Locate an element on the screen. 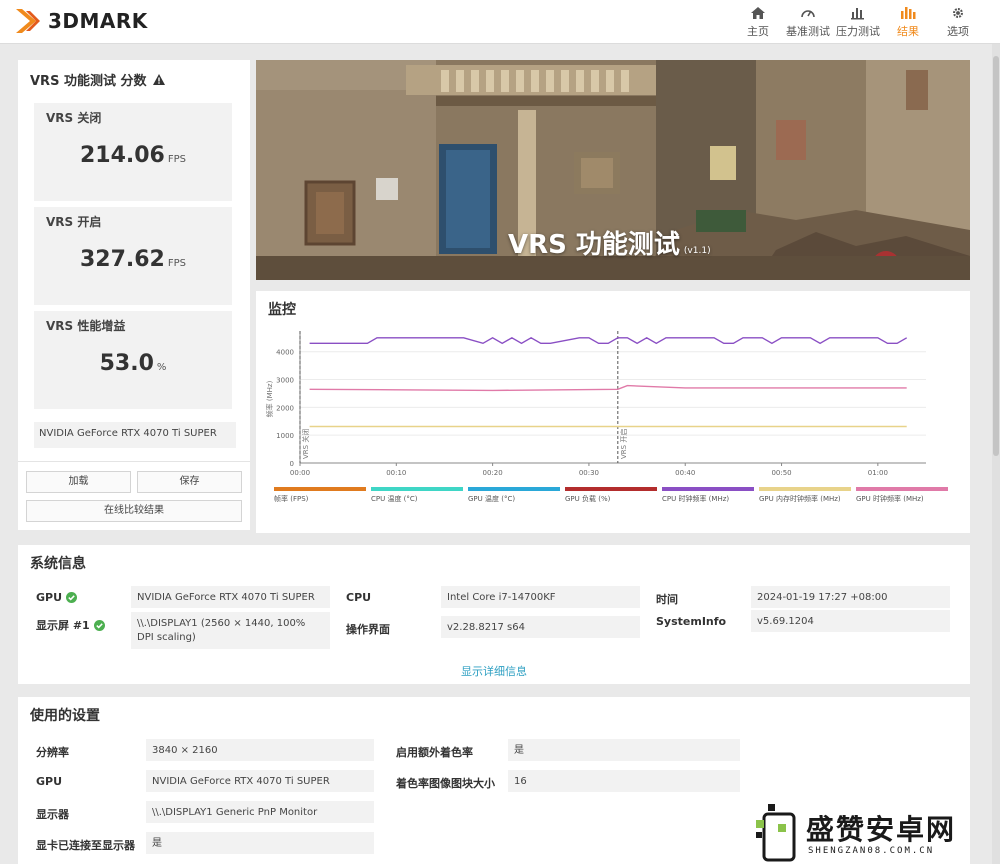 The width and height of the screenshot is (1000, 864). vrs-on-label: VRS 开启 is located at coordinates (74, 222).